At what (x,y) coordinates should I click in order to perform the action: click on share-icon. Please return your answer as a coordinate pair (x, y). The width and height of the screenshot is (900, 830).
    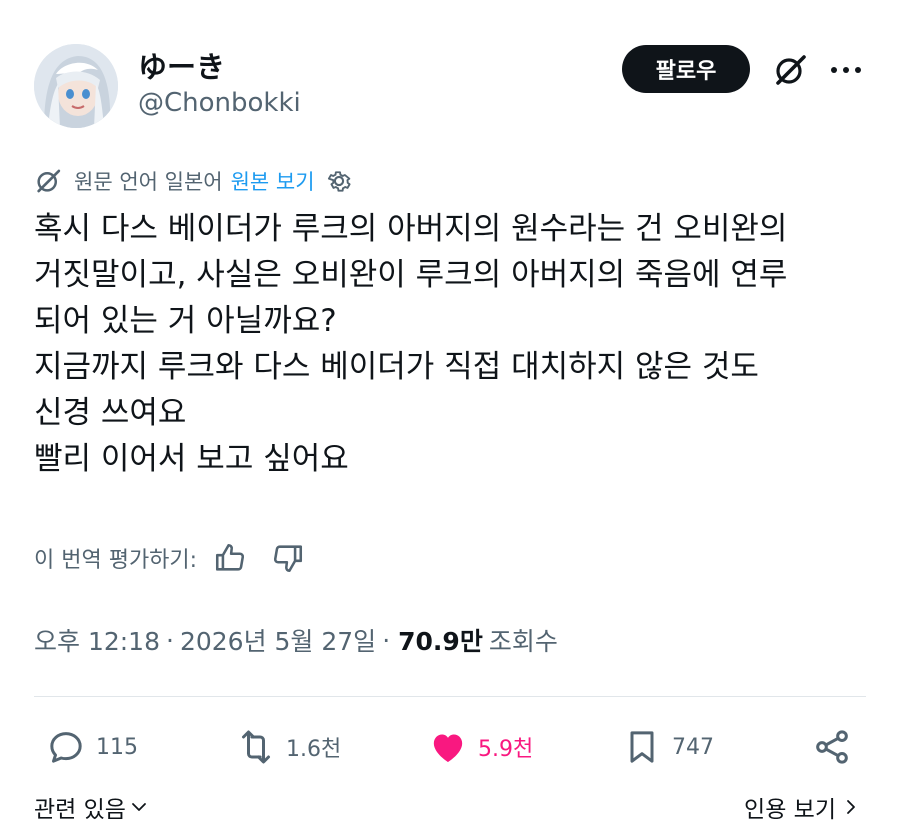
    Looking at the image, I should click on (832, 747).